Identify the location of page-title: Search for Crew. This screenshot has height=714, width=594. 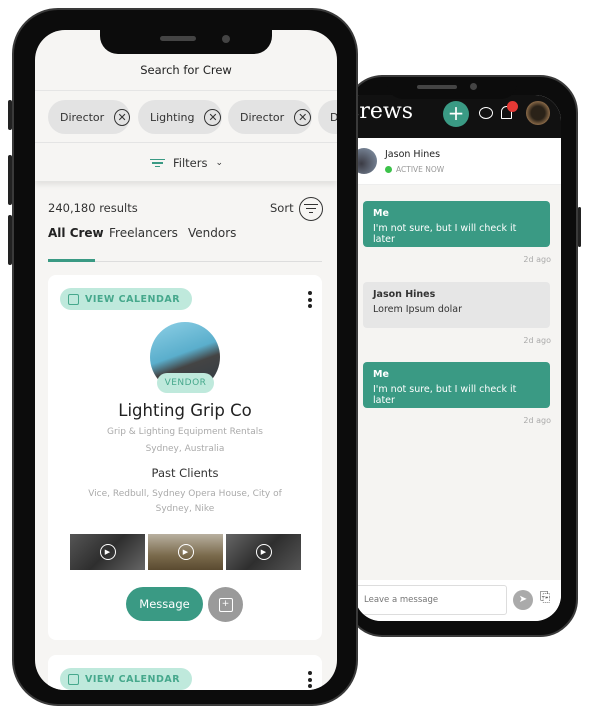
(186, 70).